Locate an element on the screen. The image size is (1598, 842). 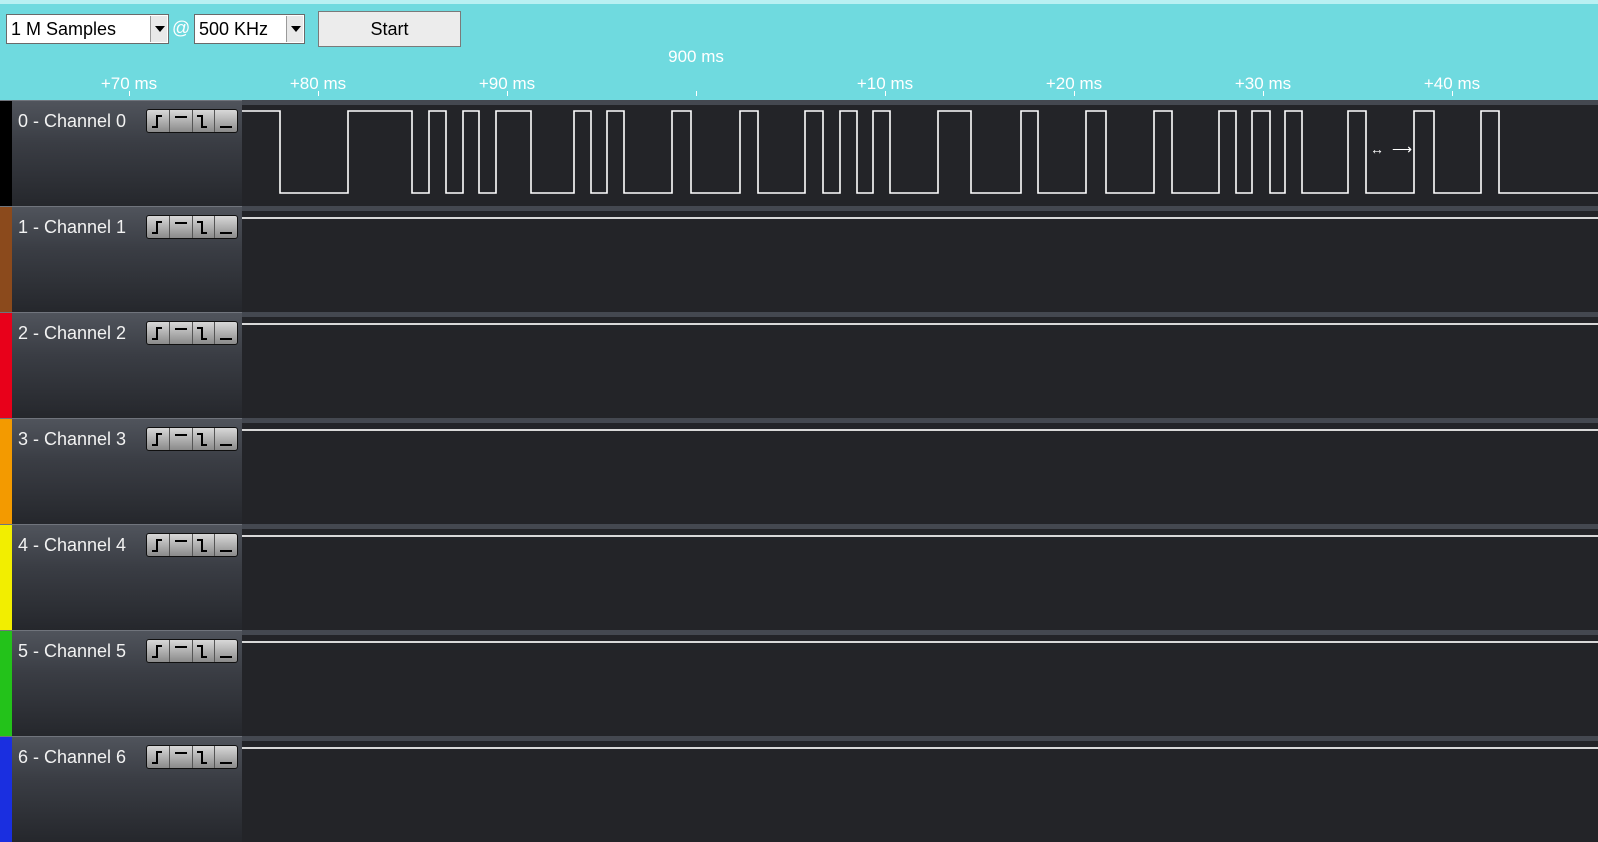
channel-label-panel: 2 - Channel 2 is located at coordinates (121, 365).